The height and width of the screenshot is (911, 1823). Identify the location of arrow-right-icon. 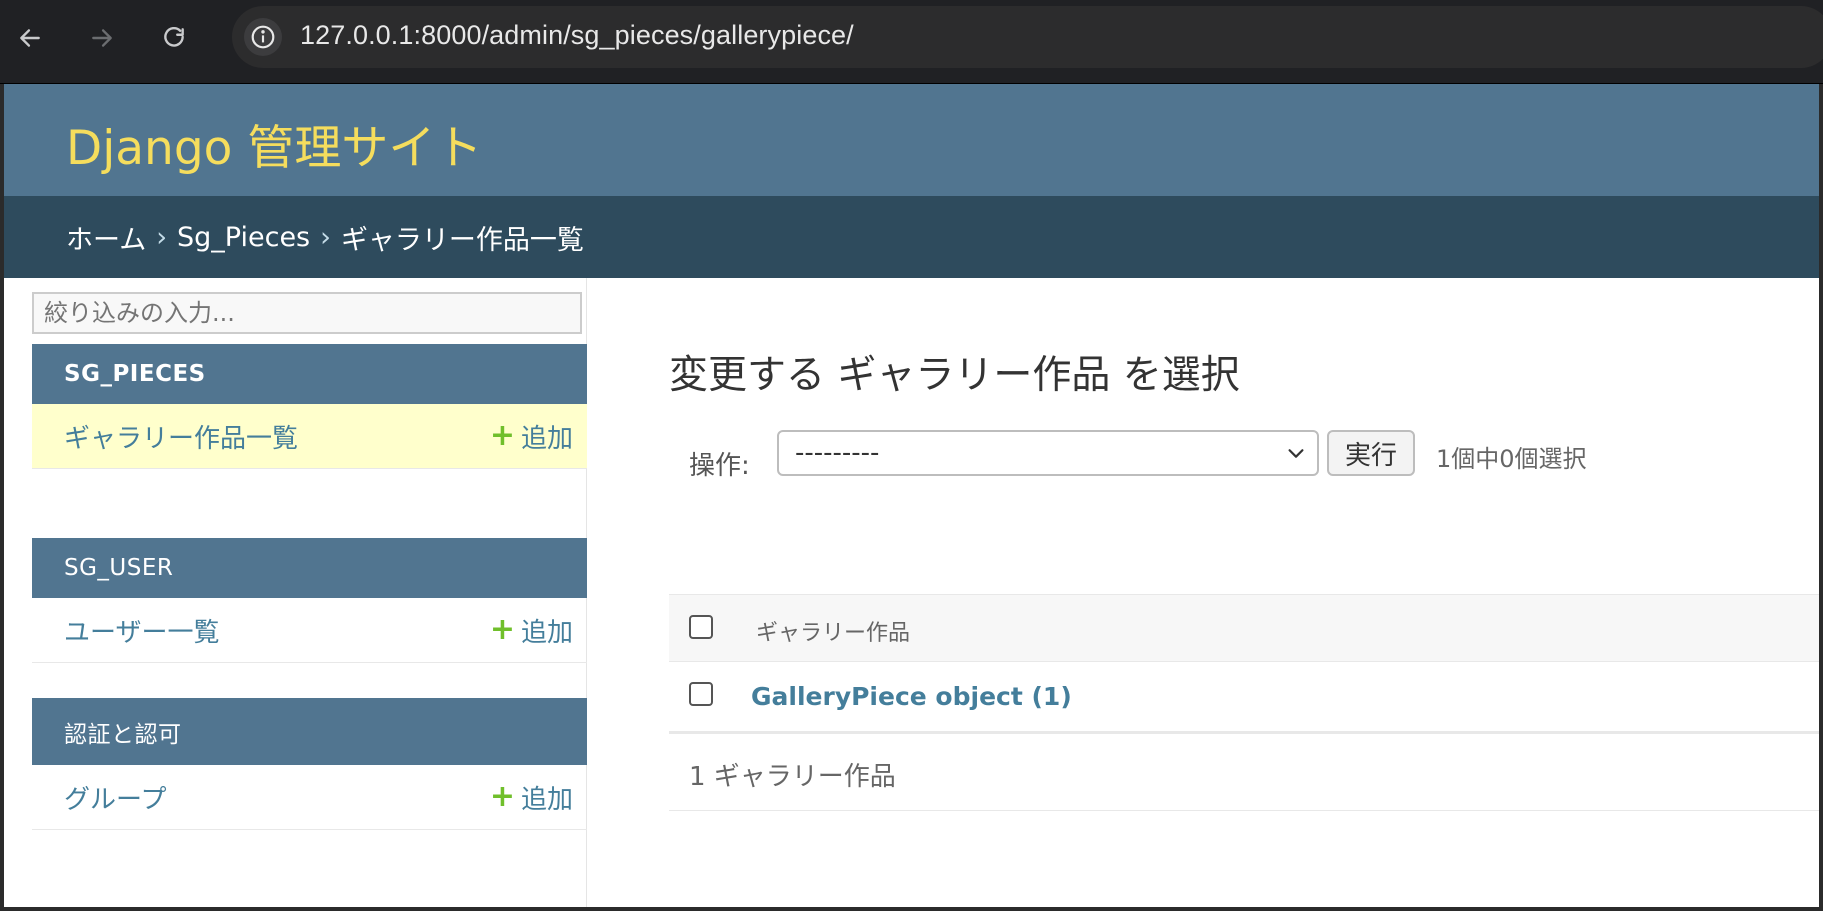
(102, 38).